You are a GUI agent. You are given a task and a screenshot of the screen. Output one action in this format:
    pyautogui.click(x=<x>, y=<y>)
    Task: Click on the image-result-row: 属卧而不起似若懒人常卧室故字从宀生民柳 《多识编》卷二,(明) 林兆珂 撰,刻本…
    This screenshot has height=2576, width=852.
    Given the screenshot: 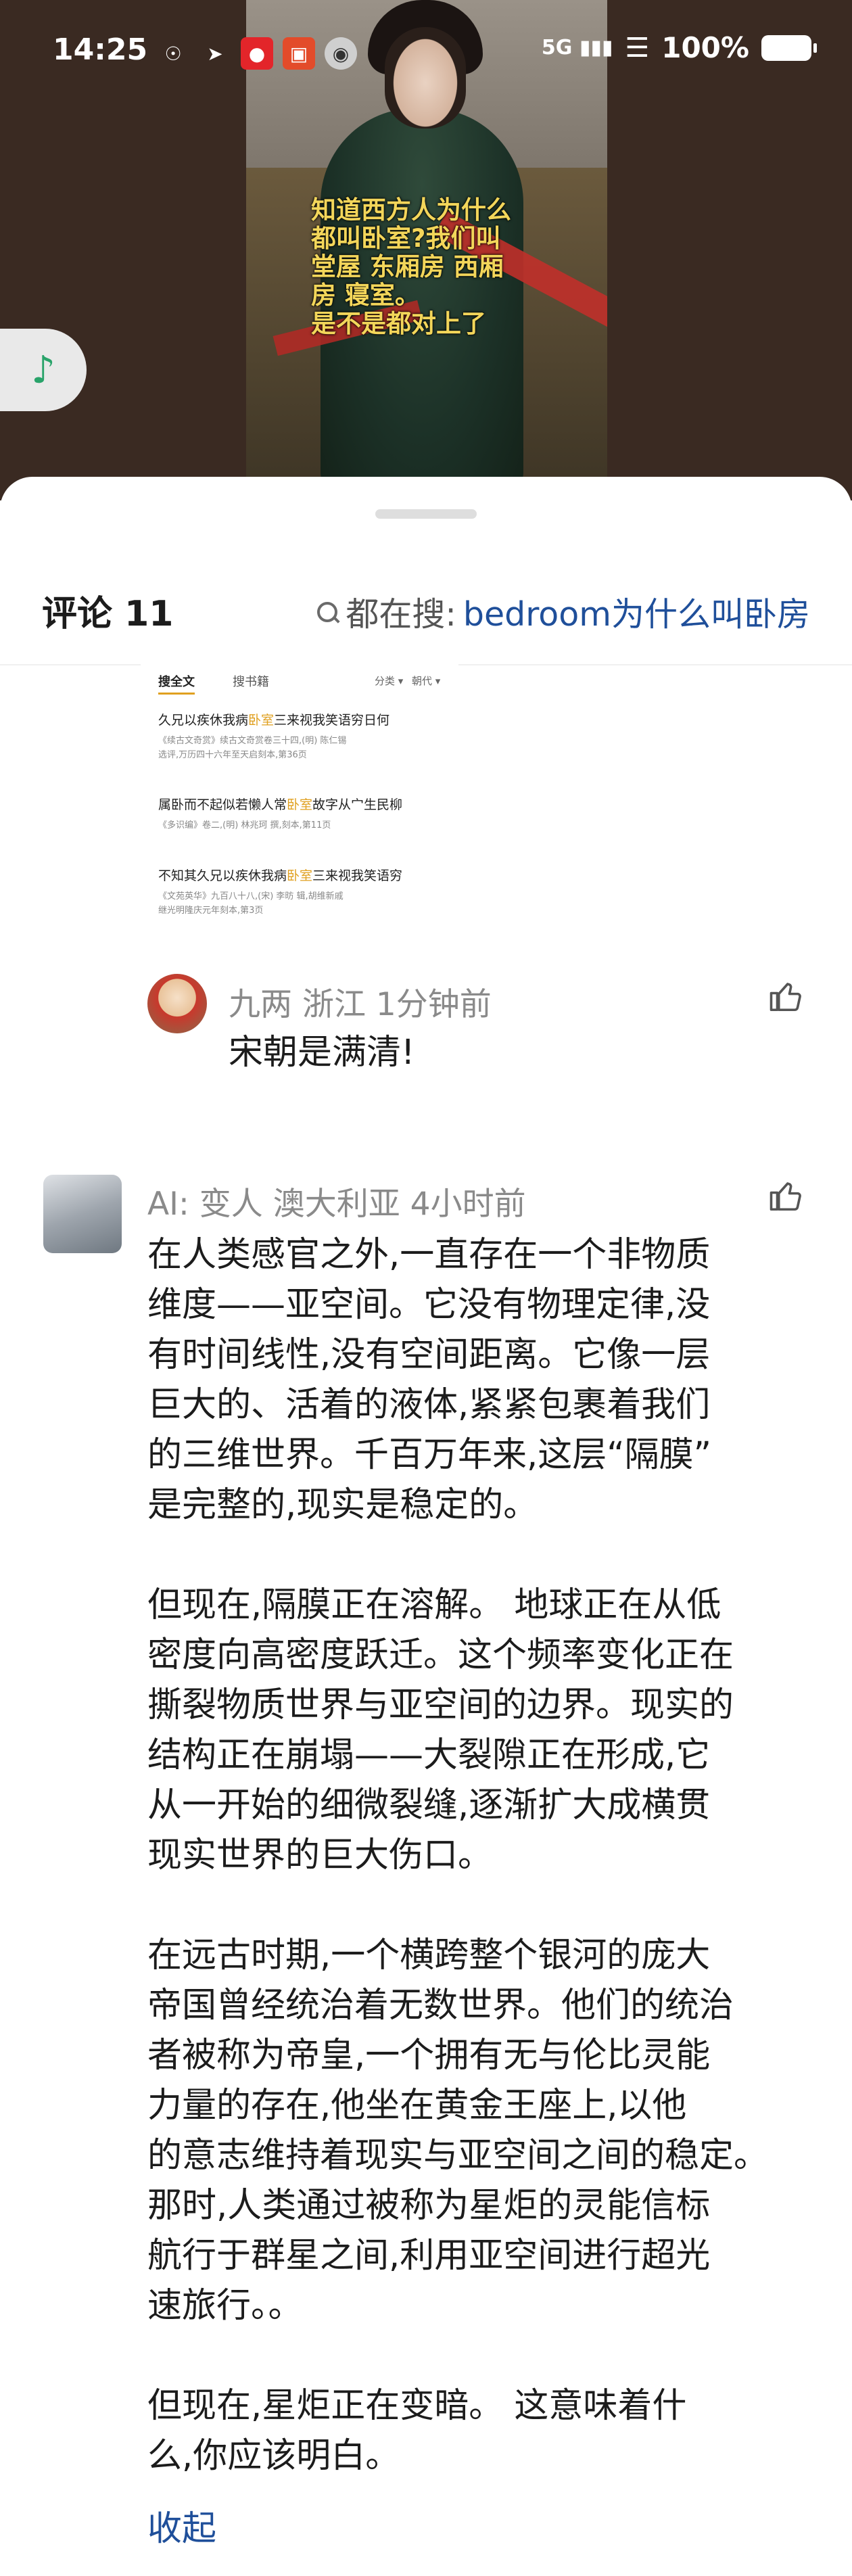 What is the action you would take?
    pyautogui.click(x=280, y=813)
    